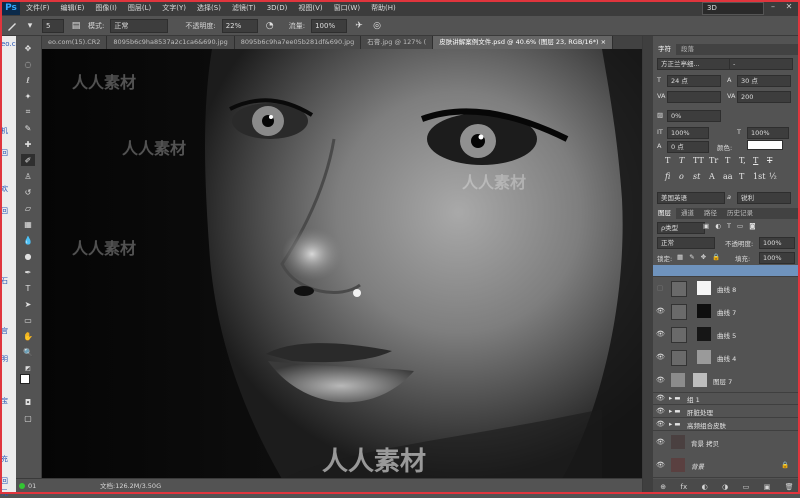 The image size is (800, 498). Describe the element at coordinates (694, 97) in the screenshot. I see `kerning-field` at that location.